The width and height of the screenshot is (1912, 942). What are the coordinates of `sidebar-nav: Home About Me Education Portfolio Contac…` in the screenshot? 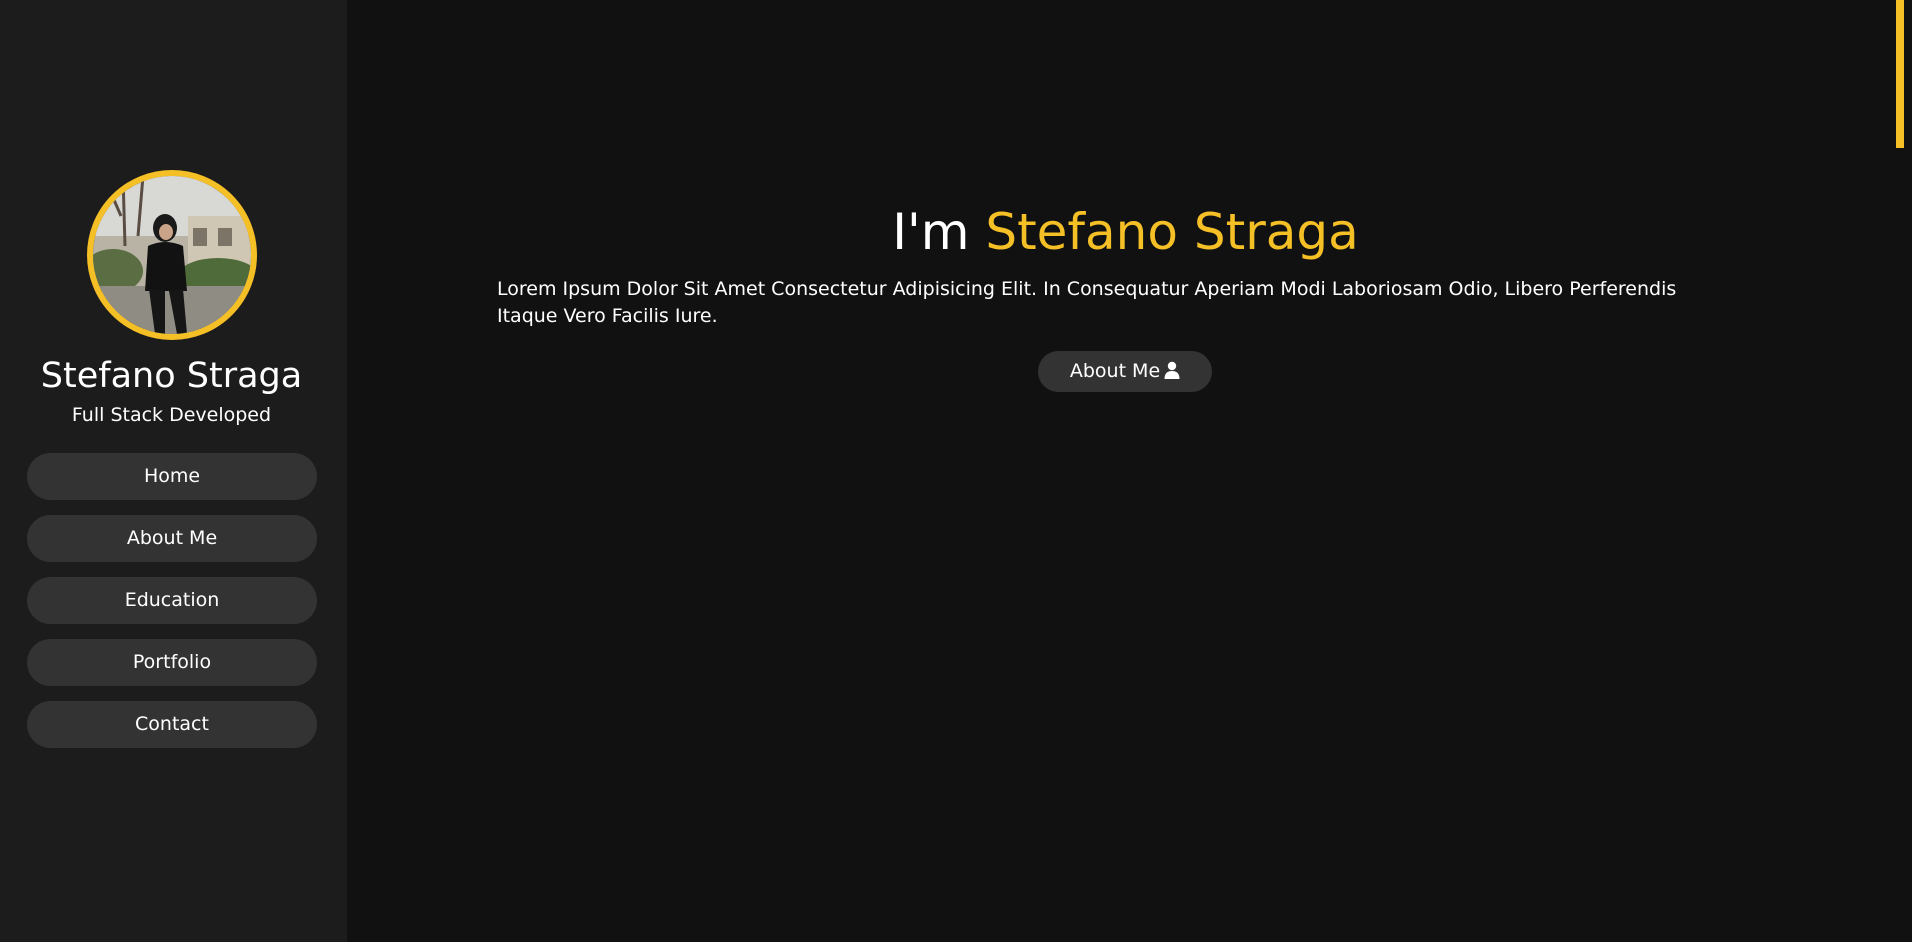 It's located at (172, 608).